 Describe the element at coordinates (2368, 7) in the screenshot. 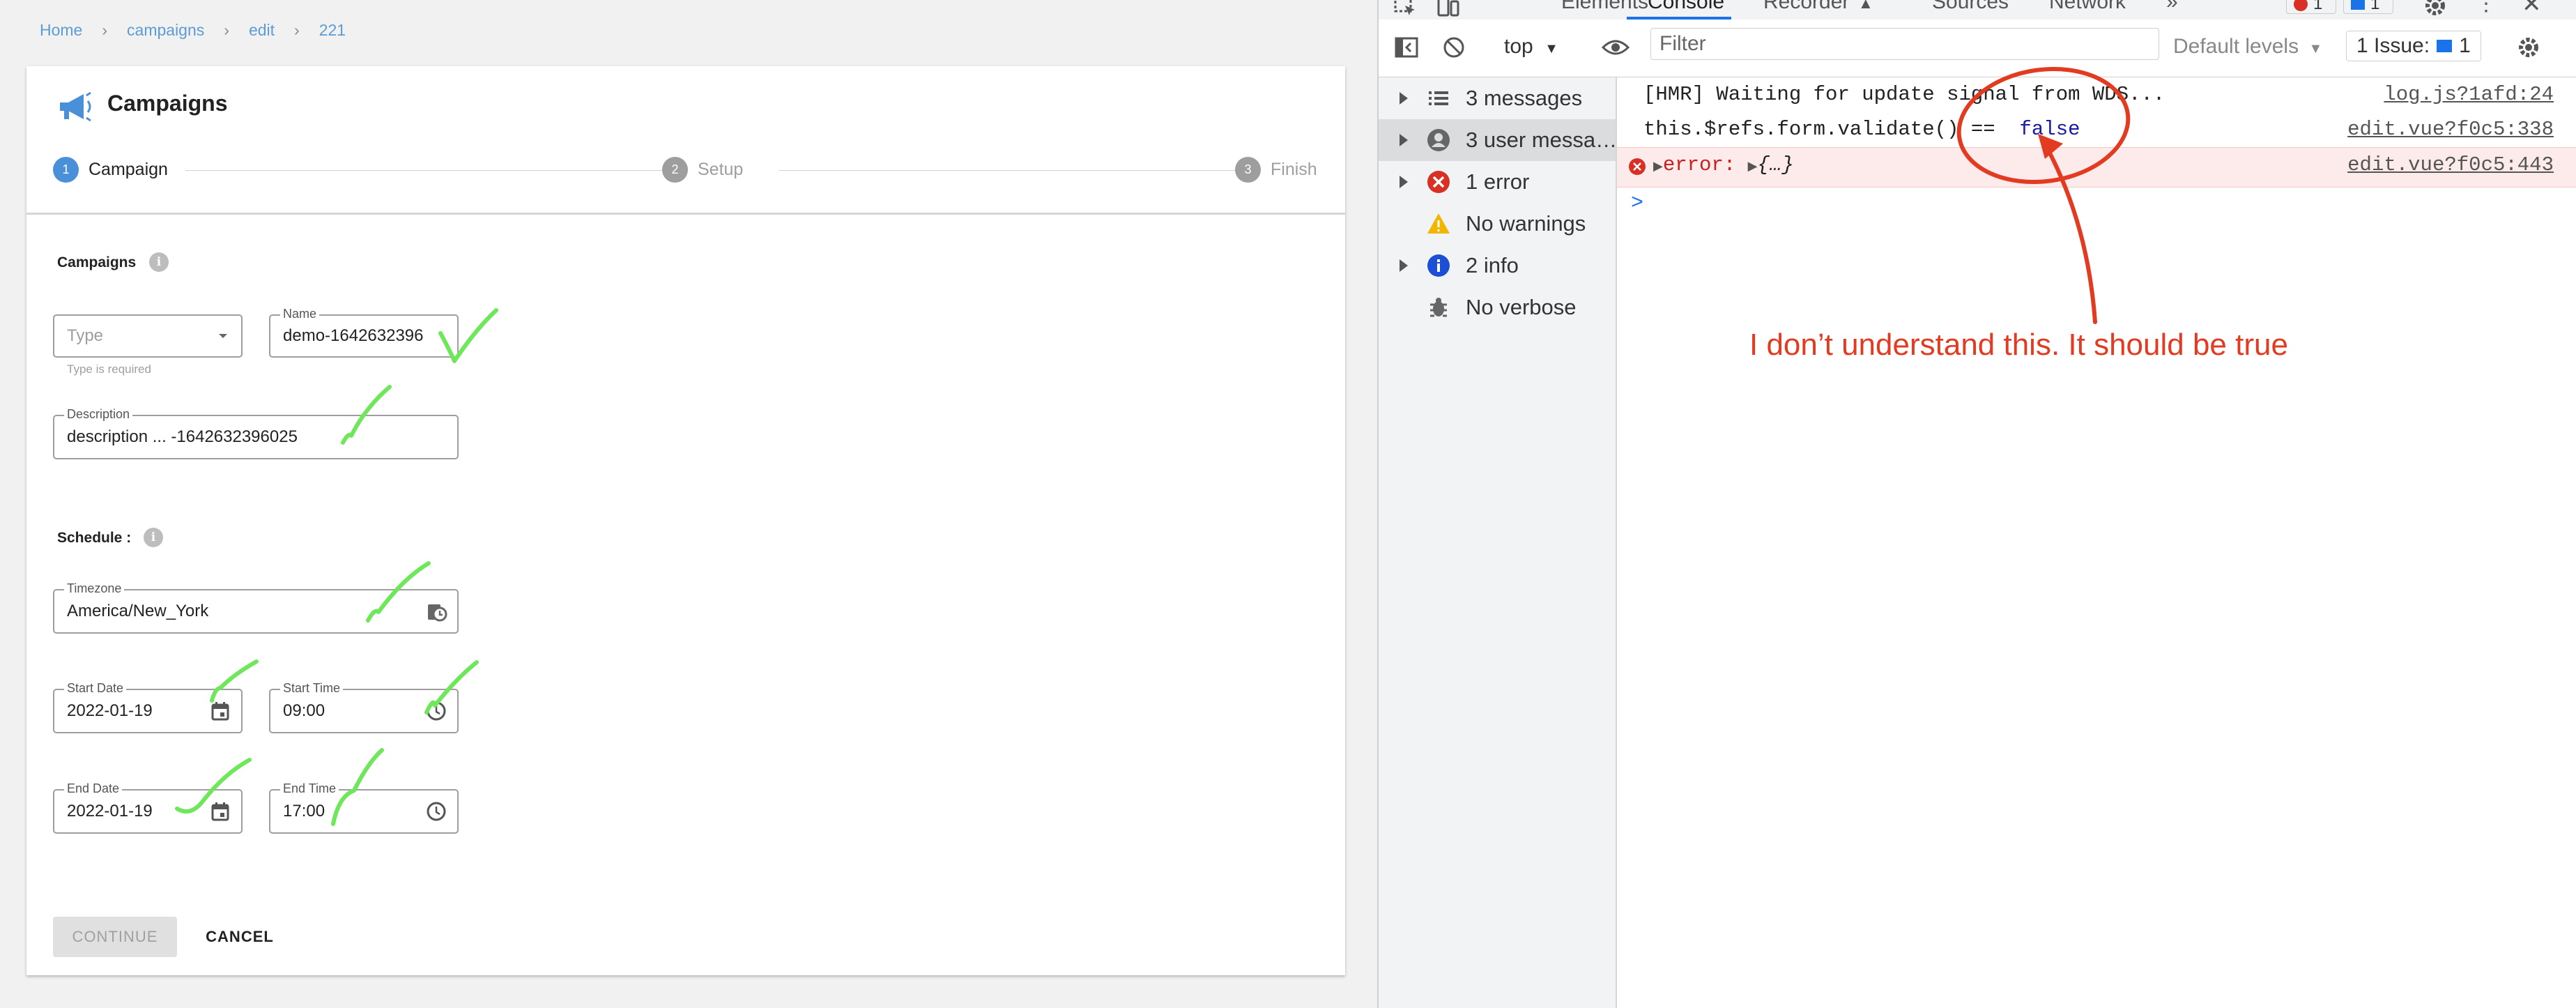

I see `message-counter: 1` at that location.